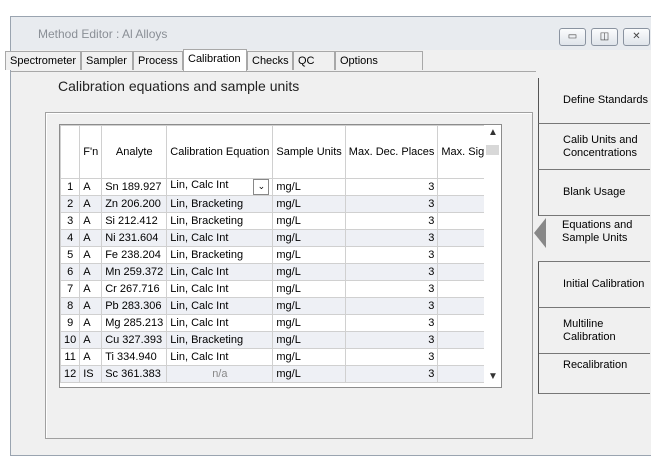  What do you see at coordinates (492, 256) in the screenshot?
I see `vertical-scrollbar: ▲ ▼` at bounding box center [492, 256].